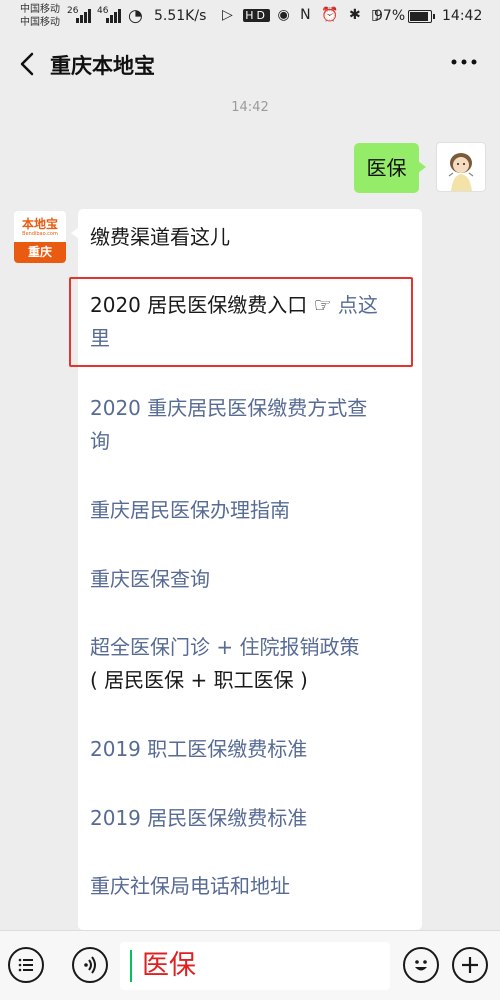 This screenshot has width=500, height=1000. Describe the element at coordinates (40, 234) in the screenshot. I see `bot-logo-sub: Bendibao.com` at that location.